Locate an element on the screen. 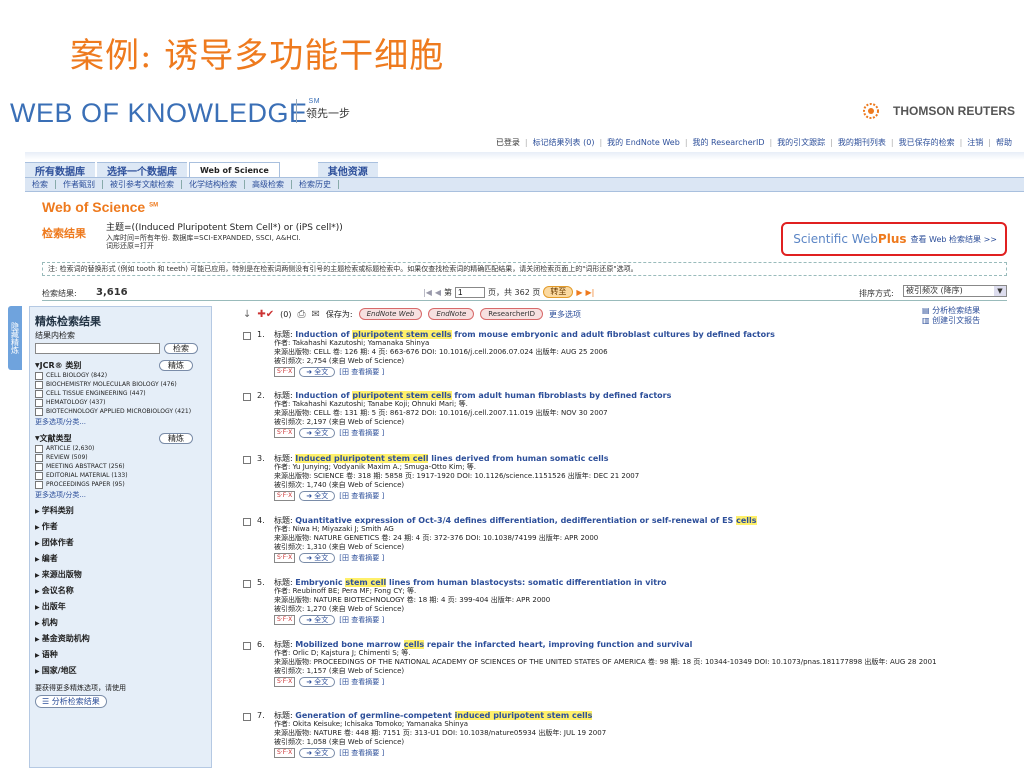 The height and width of the screenshot is (768, 1024). refine-category: 机构 is located at coordinates (121, 623).